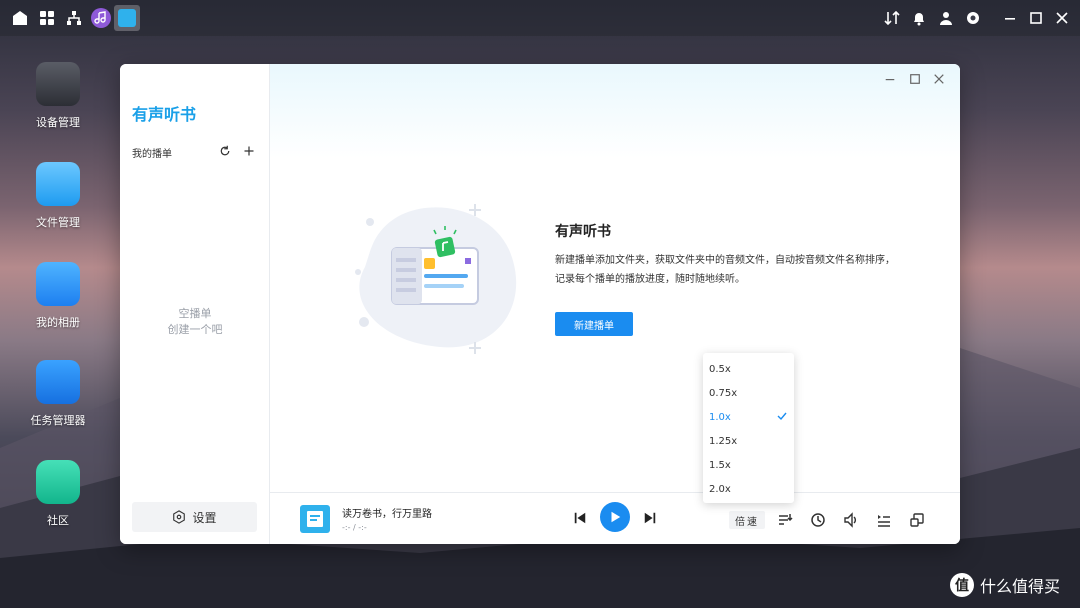 The width and height of the screenshot is (1080, 608). Describe the element at coordinates (540, 18) in the screenshot. I see `taskbar` at that location.